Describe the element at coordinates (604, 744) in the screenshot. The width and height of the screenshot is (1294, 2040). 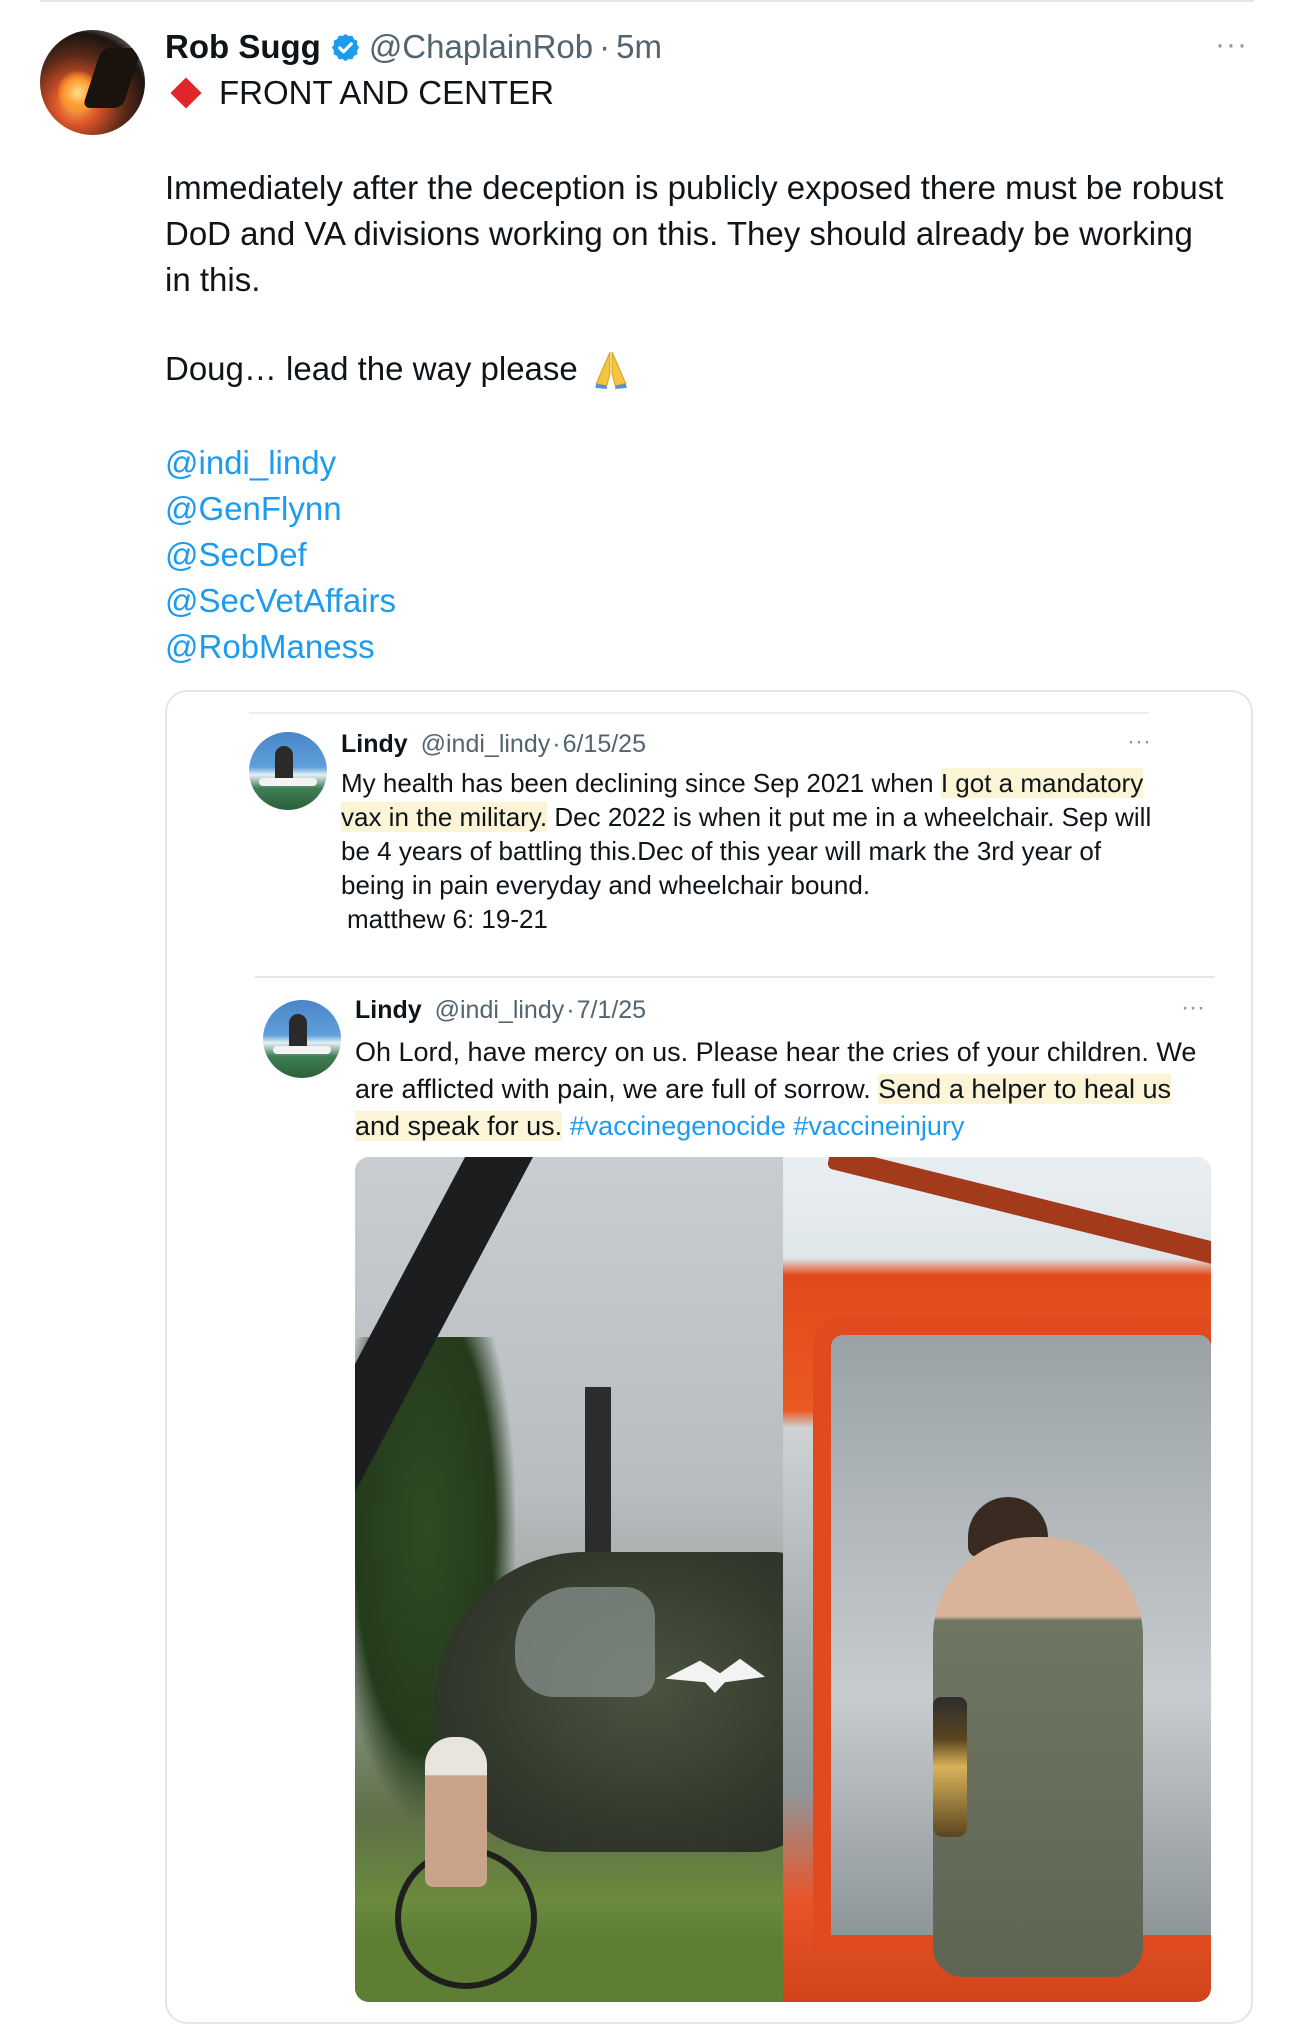
I see `quoted-date: 6/15/25` at that location.